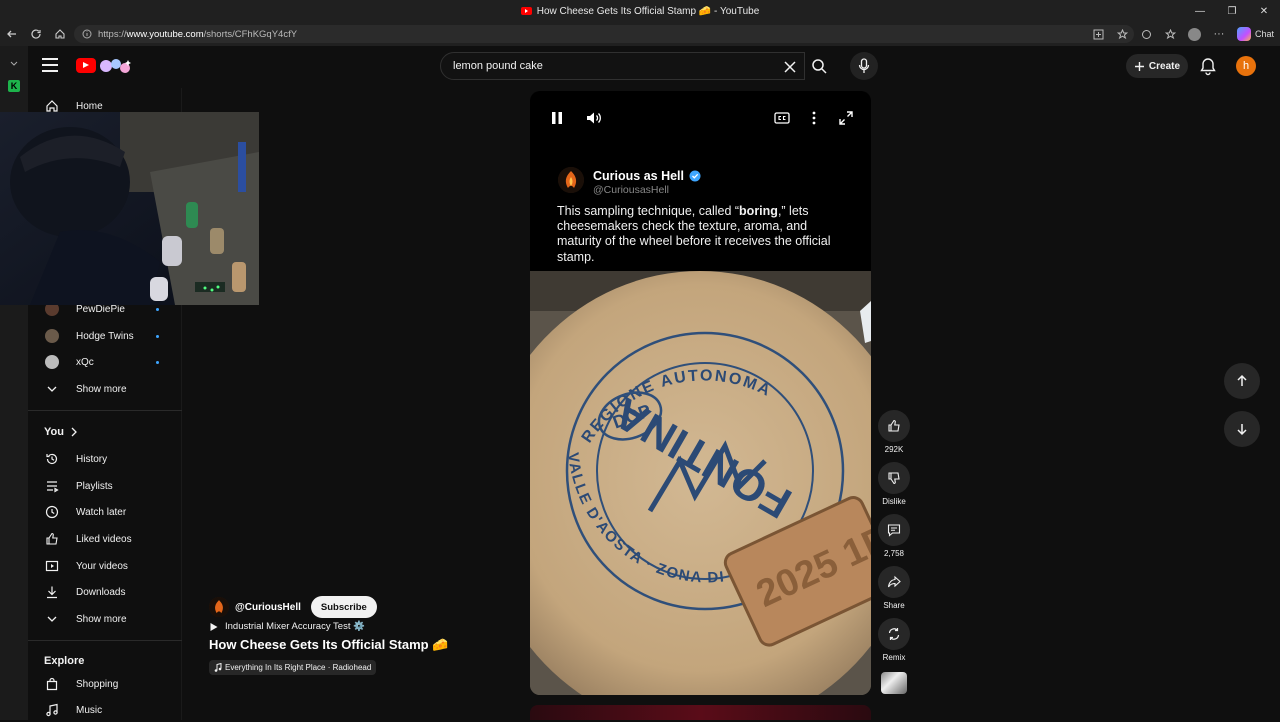  What do you see at coordinates (894, 582) in the screenshot?
I see `share-button` at bounding box center [894, 582].